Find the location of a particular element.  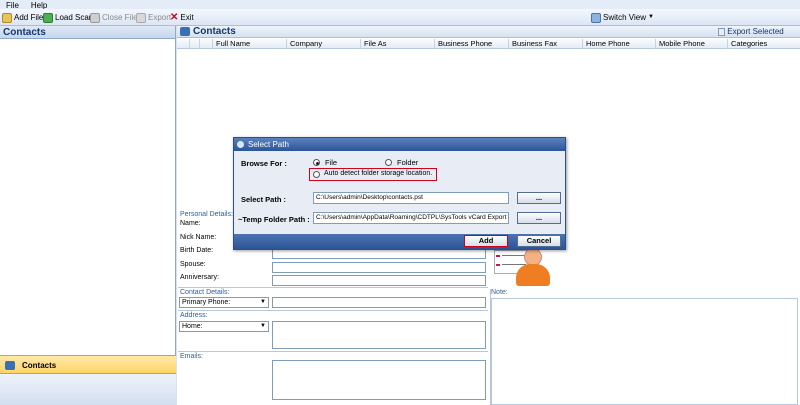

emails-field is located at coordinates (379, 380).